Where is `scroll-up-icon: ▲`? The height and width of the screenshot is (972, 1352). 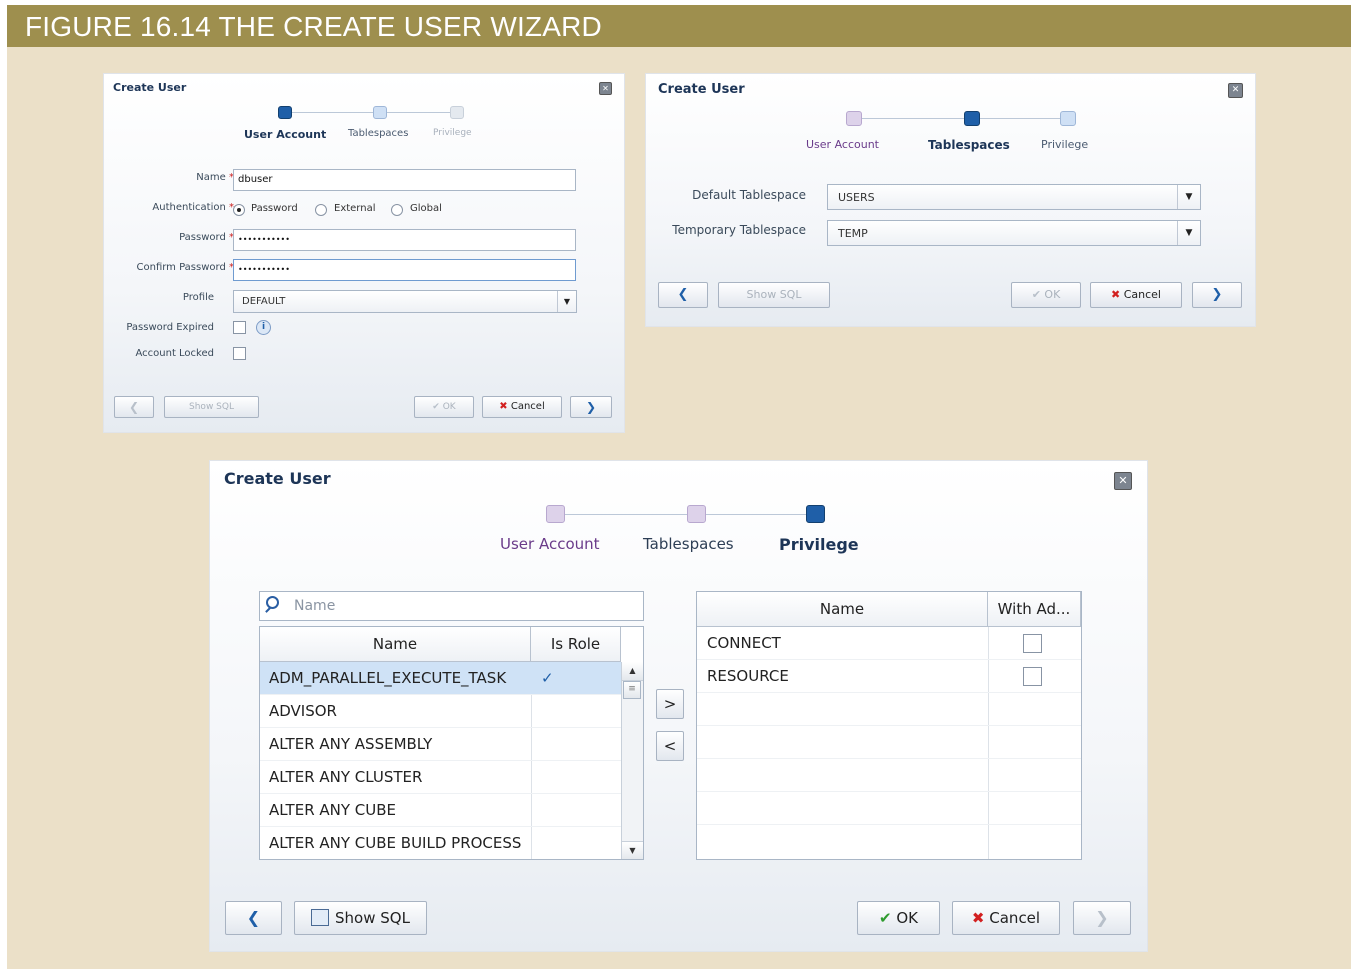
scroll-up-icon: ▲ is located at coordinates (632, 671).